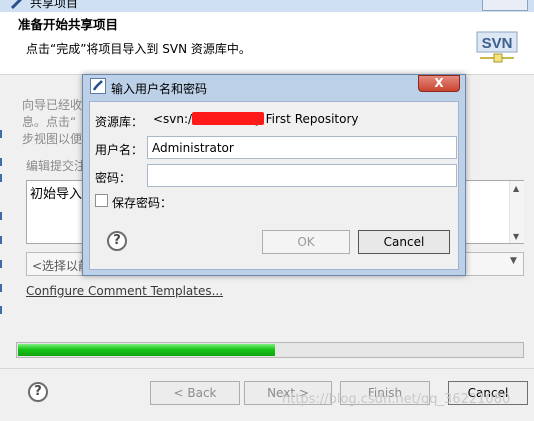 The height and width of the screenshot is (421, 534). Describe the element at coordinates (56, 166) in the screenshot. I see `comment-label: 编辑提交注` at that location.